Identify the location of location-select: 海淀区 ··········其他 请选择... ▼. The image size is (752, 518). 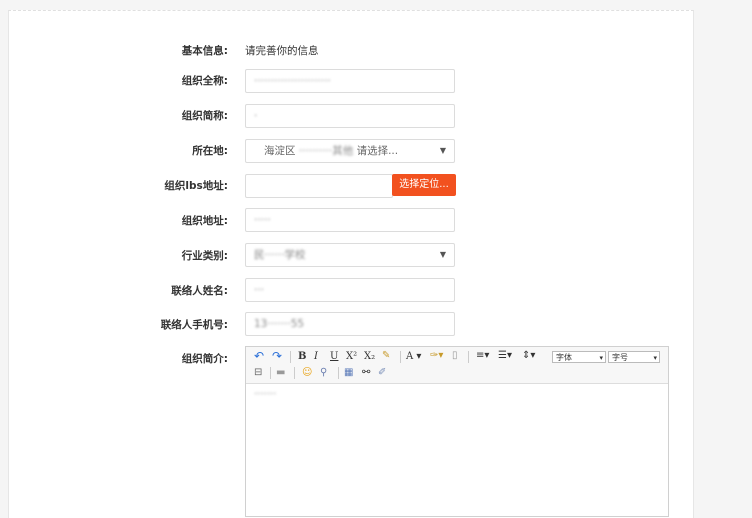
(350, 151).